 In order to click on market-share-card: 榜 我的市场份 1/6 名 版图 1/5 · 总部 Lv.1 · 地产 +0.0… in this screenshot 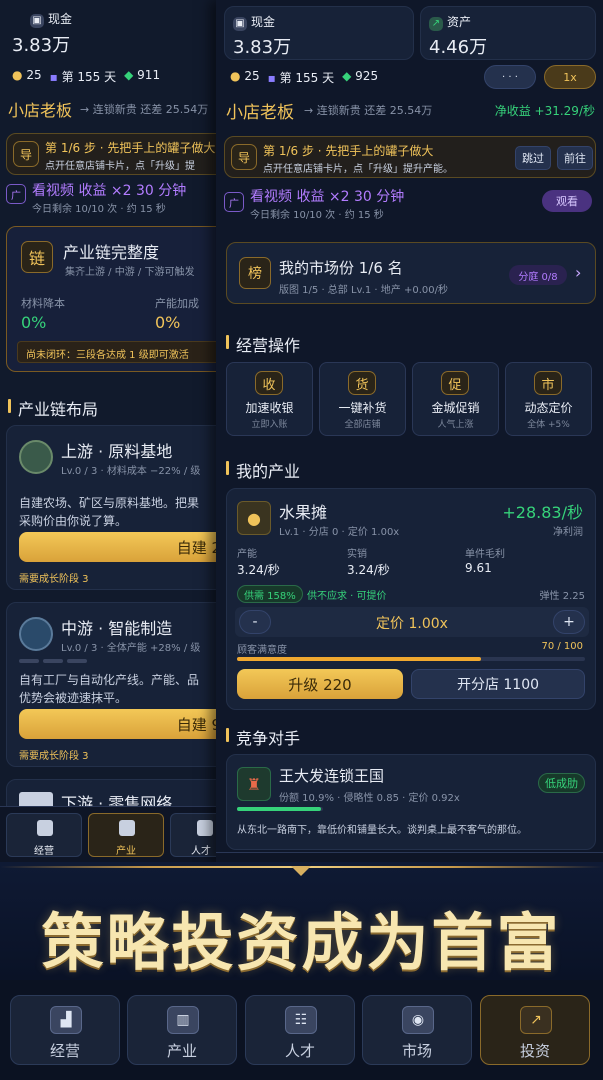, I will do `click(411, 273)`.